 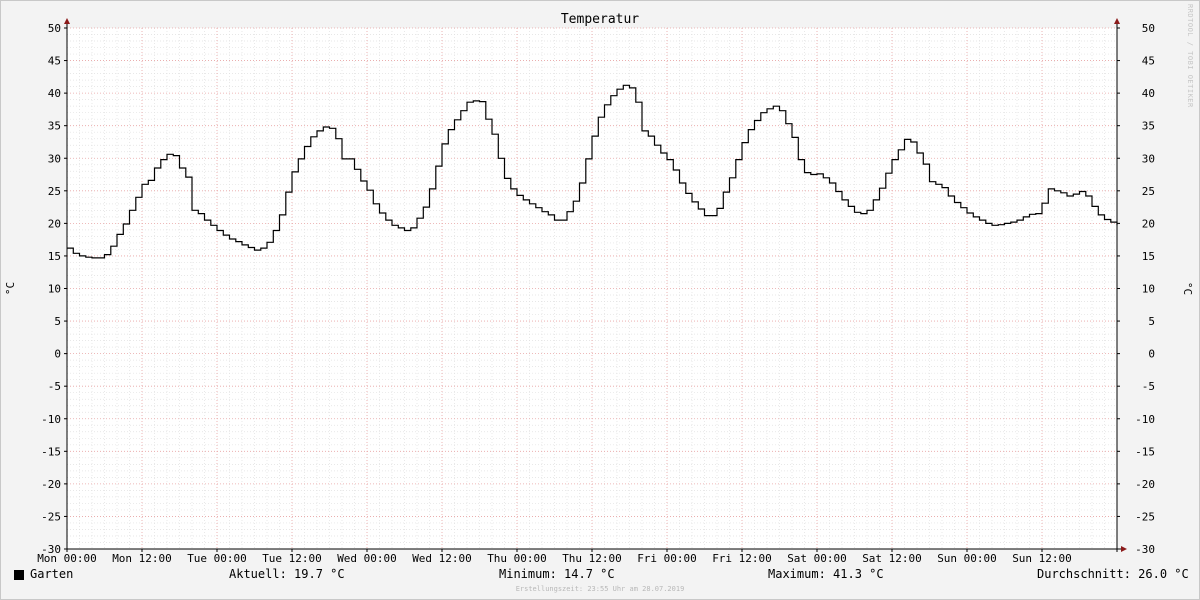 What do you see at coordinates (1124, 549) in the screenshot?
I see `x-axis-arrow` at bounding box center [1124, 549].